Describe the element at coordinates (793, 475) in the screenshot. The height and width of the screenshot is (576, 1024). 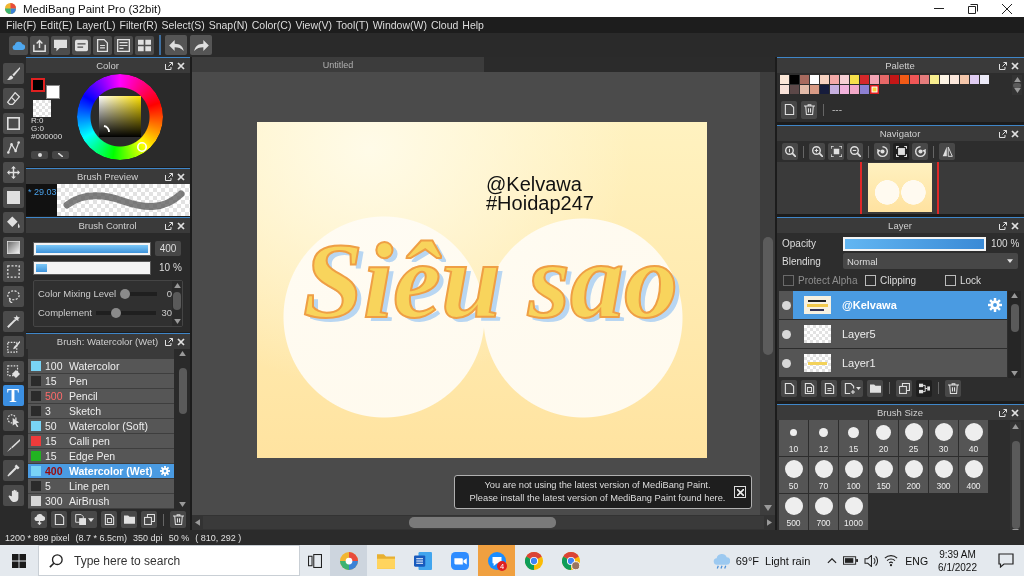
I see `brush-size-option: 50` at that location.